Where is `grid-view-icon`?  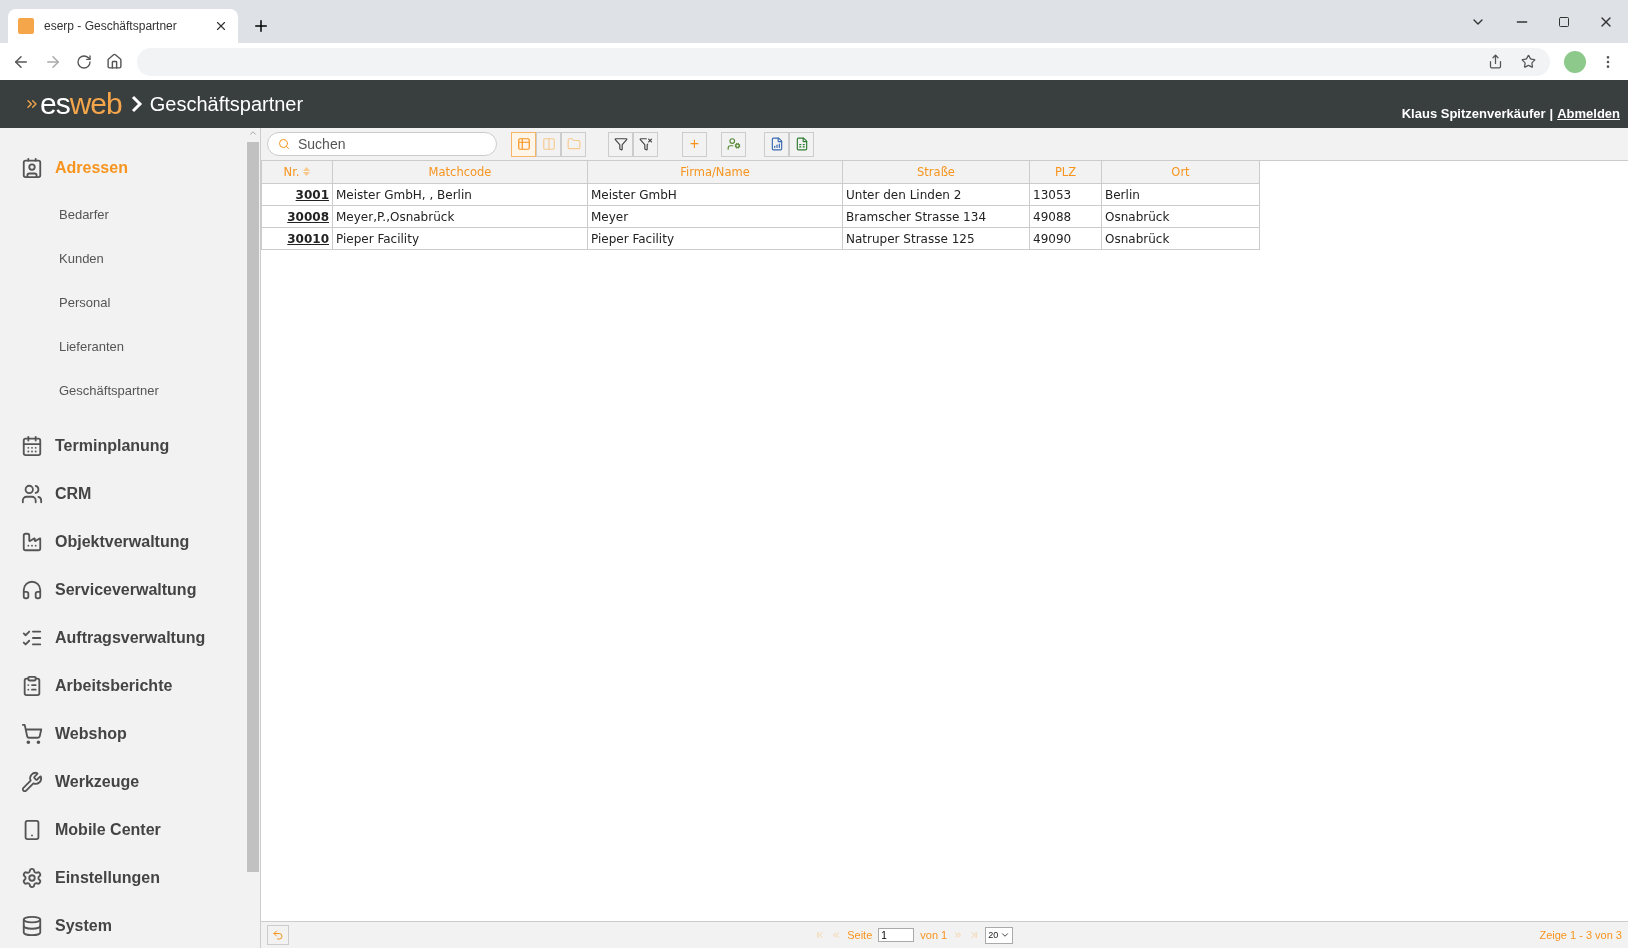
grid-view-icon is located at coordinates (523, 144).